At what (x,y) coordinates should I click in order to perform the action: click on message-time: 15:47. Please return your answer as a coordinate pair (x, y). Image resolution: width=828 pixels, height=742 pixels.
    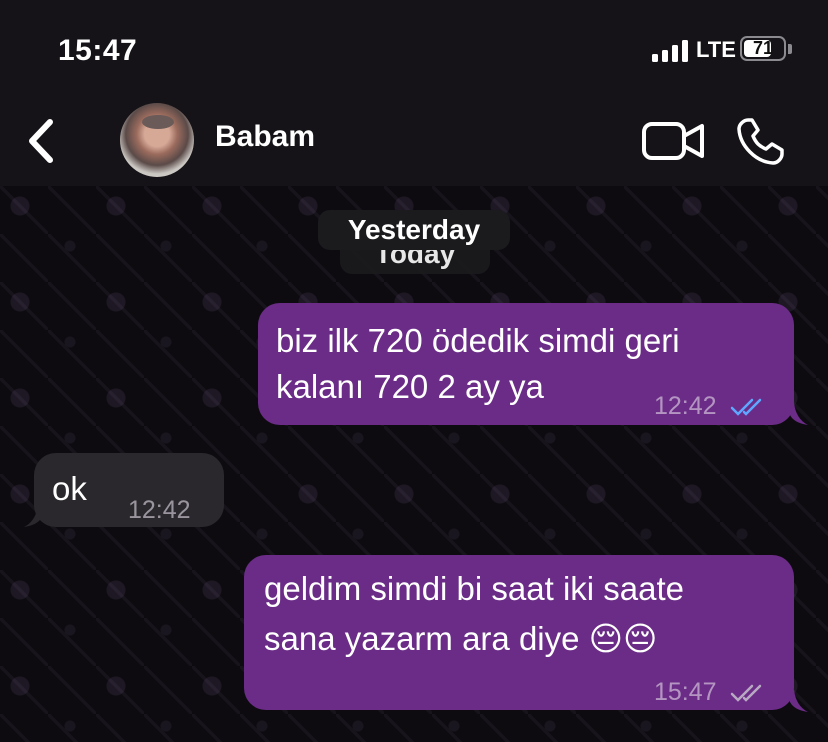
    Looking at the image, I should click on (685, 692).